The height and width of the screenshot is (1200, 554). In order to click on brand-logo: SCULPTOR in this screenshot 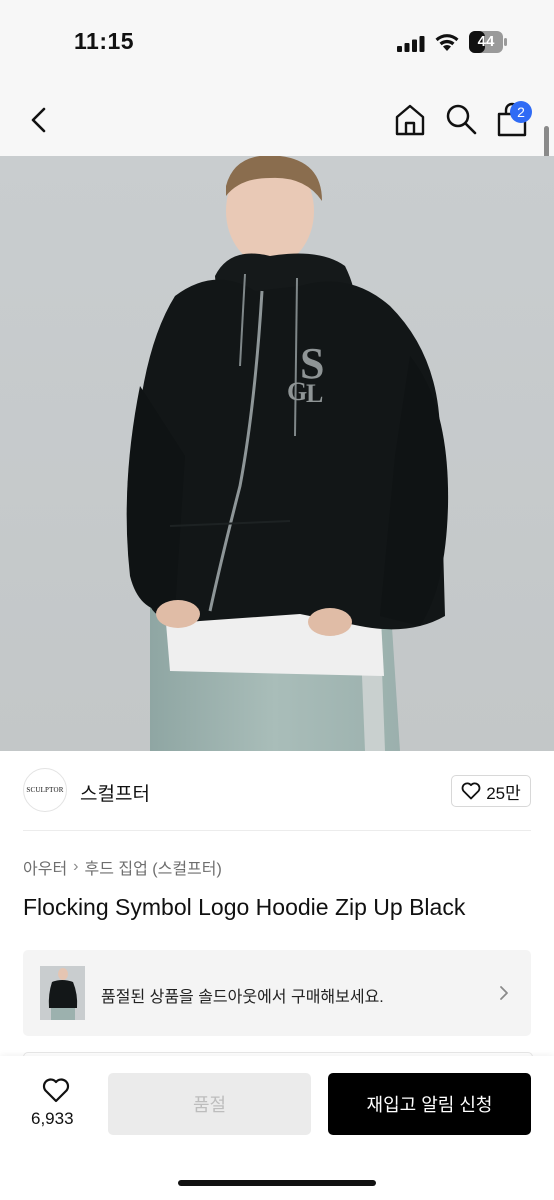, I will do `click(45, 790)`.